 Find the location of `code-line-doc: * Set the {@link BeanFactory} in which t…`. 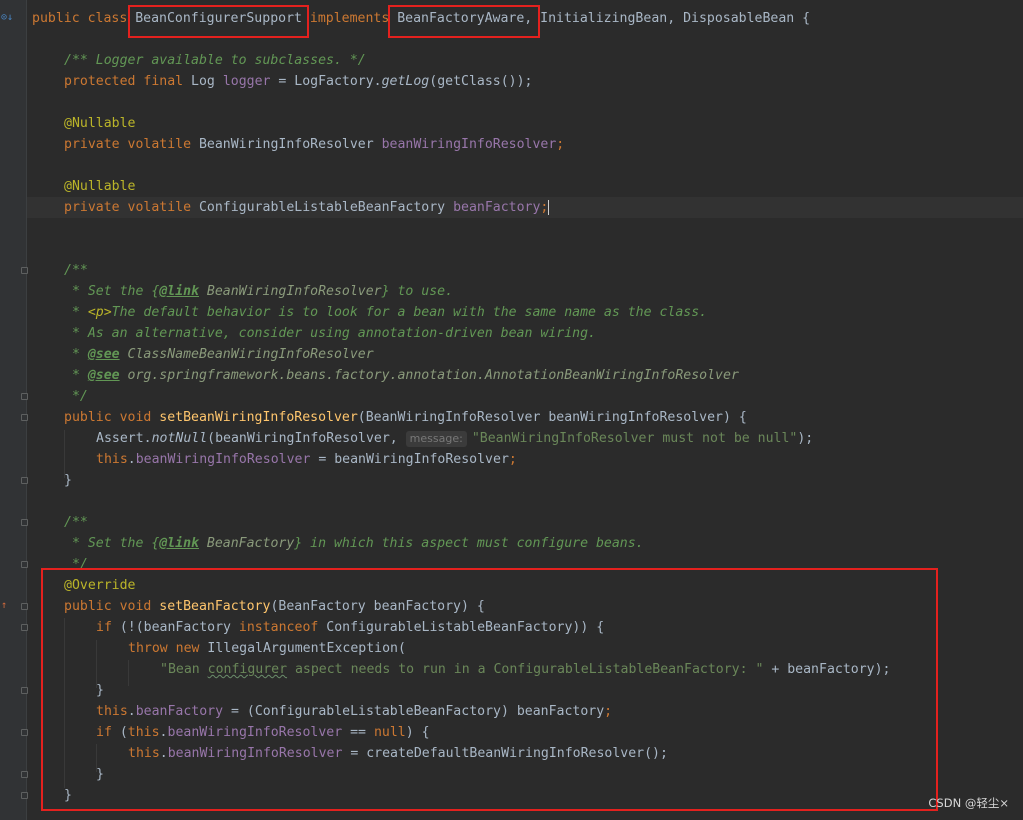

code-line-doc: * Set the {@link BeanFactory} in which t… is located at coordinates (338, 543).